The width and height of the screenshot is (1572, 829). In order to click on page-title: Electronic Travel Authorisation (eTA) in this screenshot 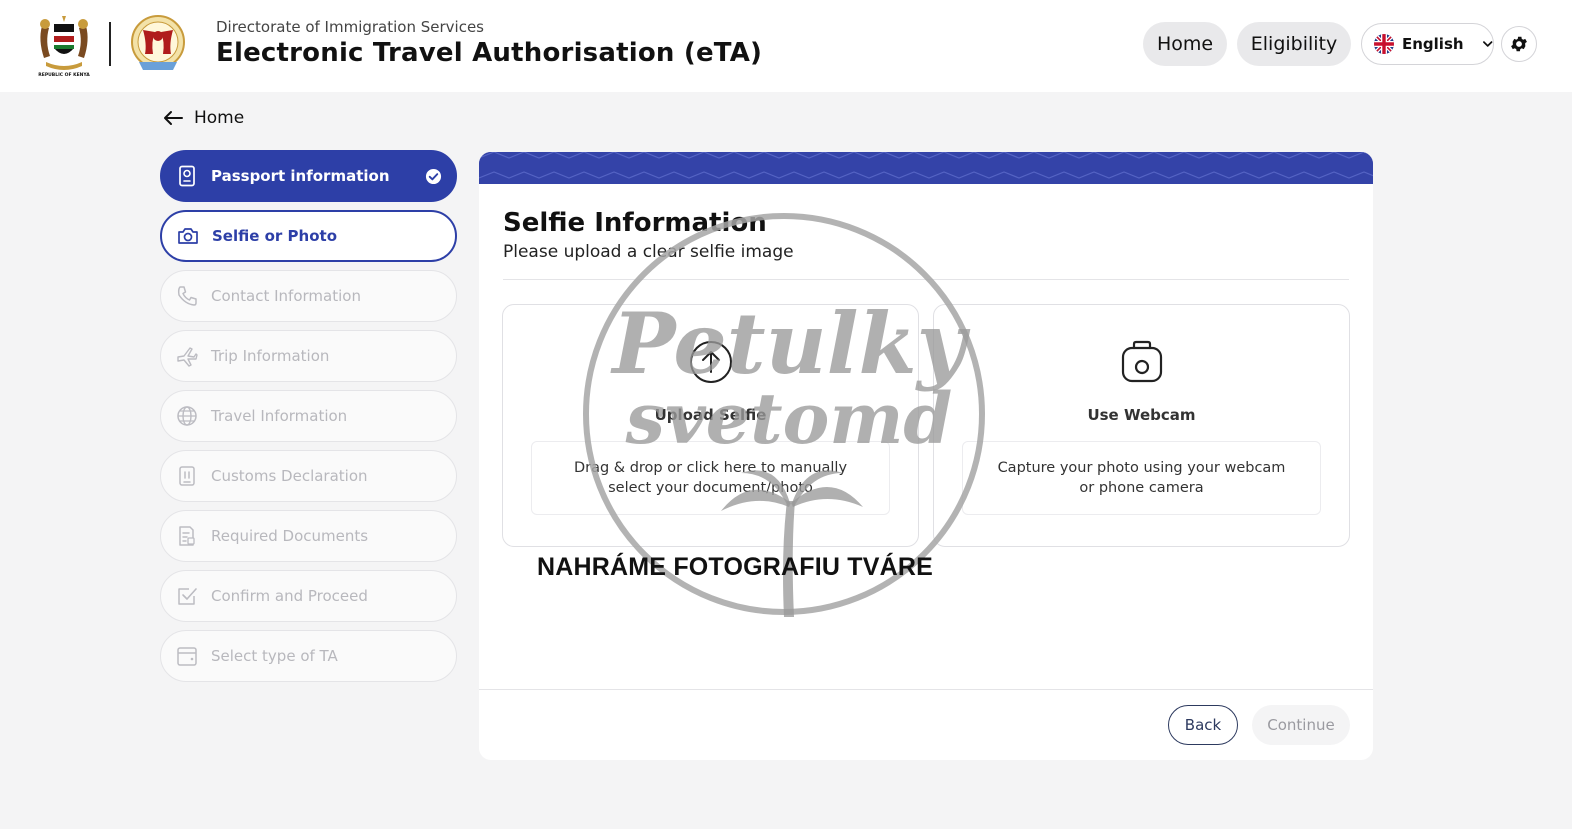, I will do `click(489, 53)`.